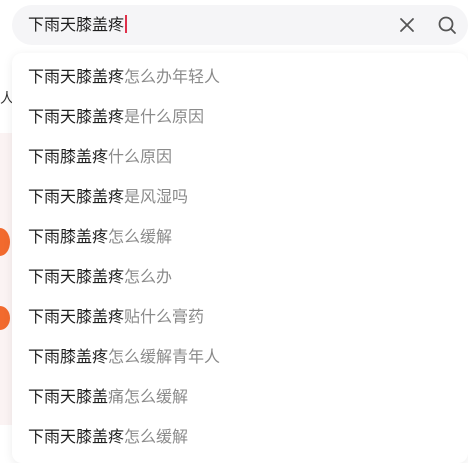  Describe the element at coordinates (164, 356) in the screenshot. I see `suggestion-completion: 怎么缓解青年人` at that location.